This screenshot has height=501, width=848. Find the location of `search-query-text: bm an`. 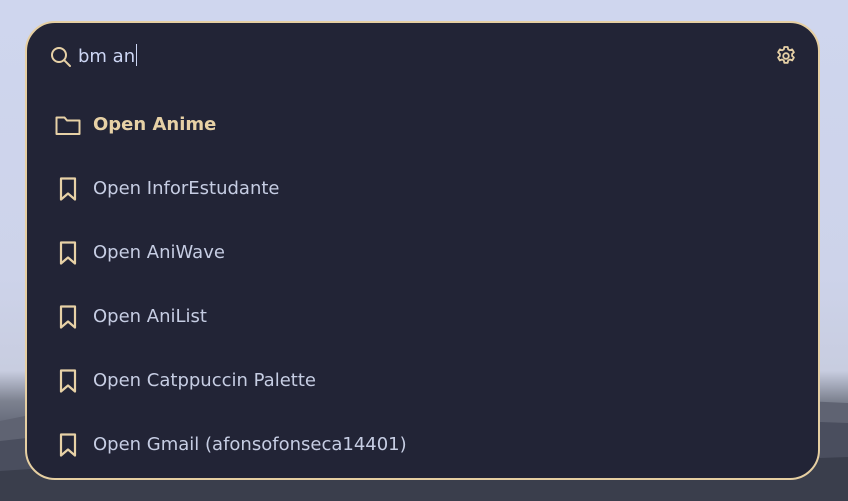

search-query-text: bm an is located at coordinates (107, 56).